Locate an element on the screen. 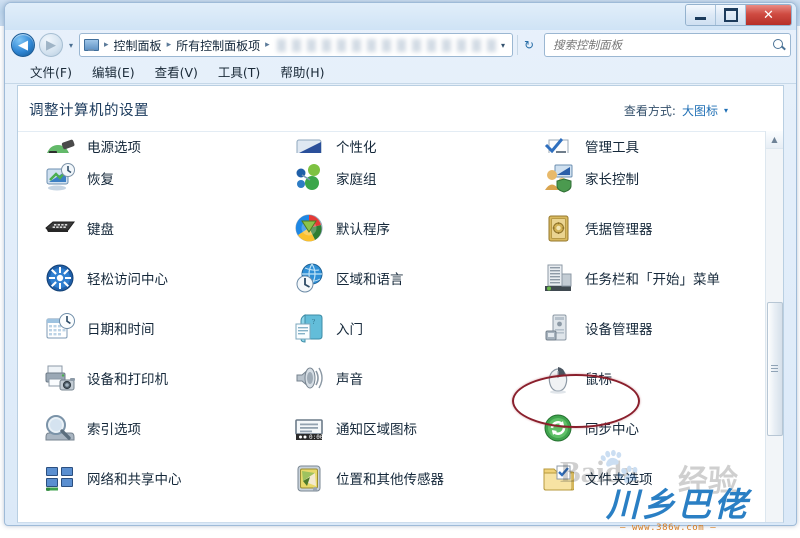  search-box is located at coordinates (667, 45).